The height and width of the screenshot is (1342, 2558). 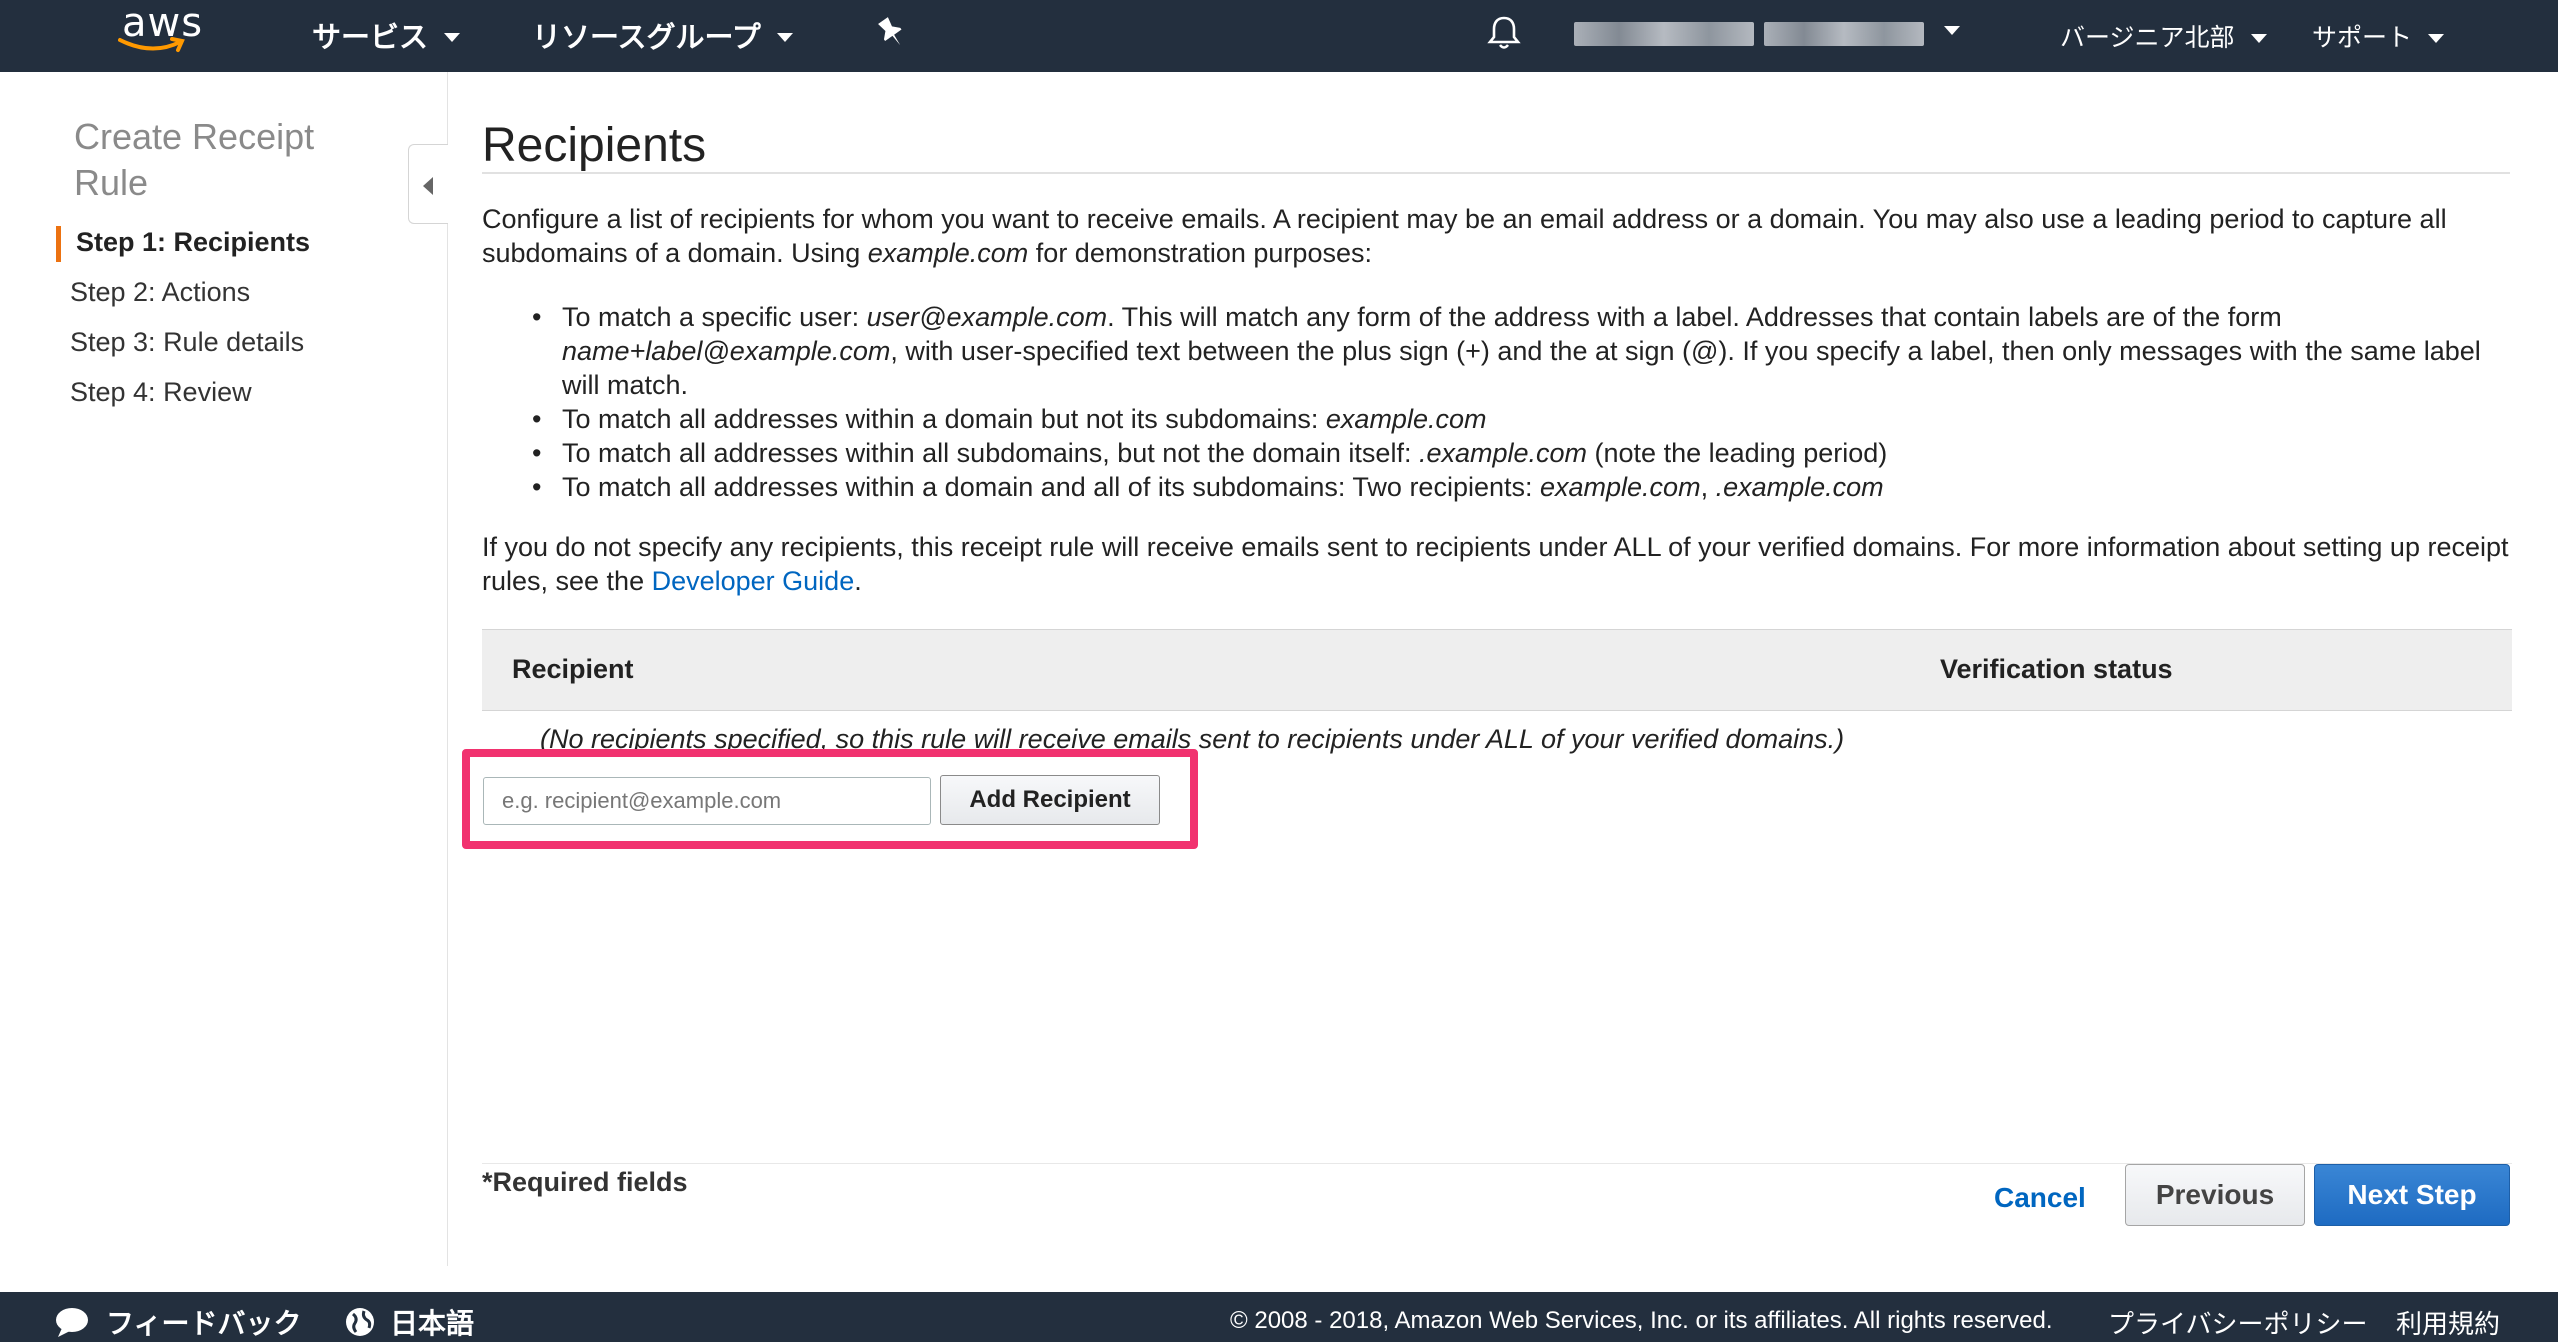 What do you see at coordinates (151, 44) in the screenshot?
I see `aws-smile-icon` at bounding box center [151, 44].